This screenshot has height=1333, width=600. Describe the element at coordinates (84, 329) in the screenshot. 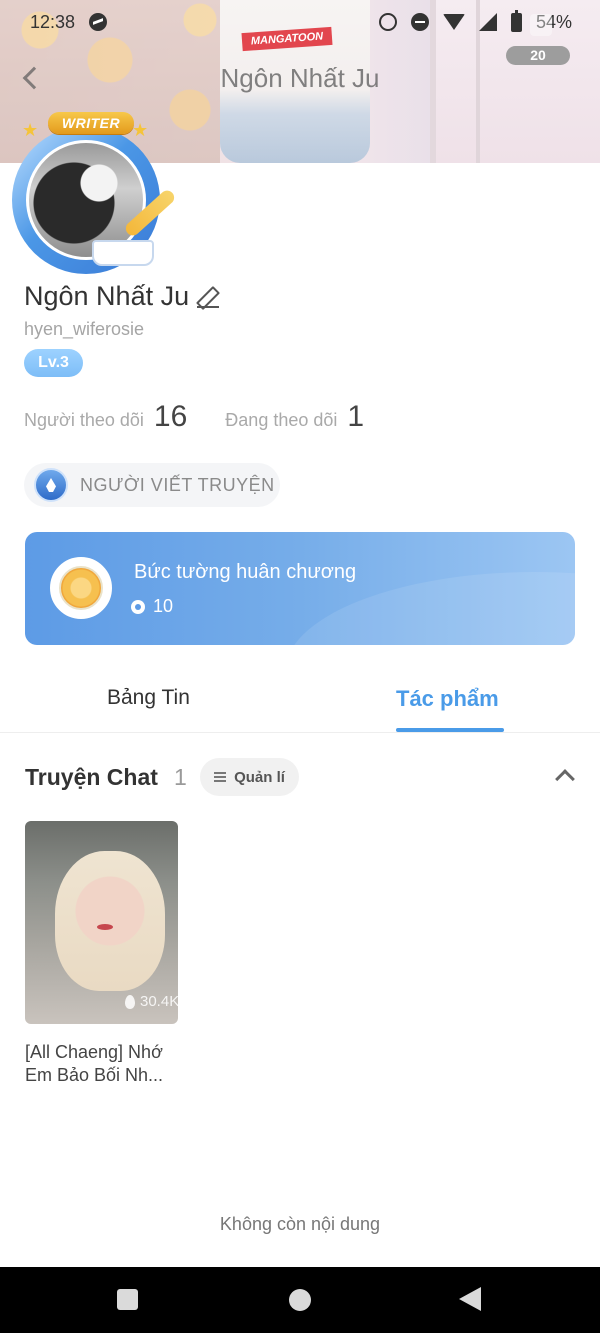

I see `profile-handle: hyen_wiferosie` at that location.